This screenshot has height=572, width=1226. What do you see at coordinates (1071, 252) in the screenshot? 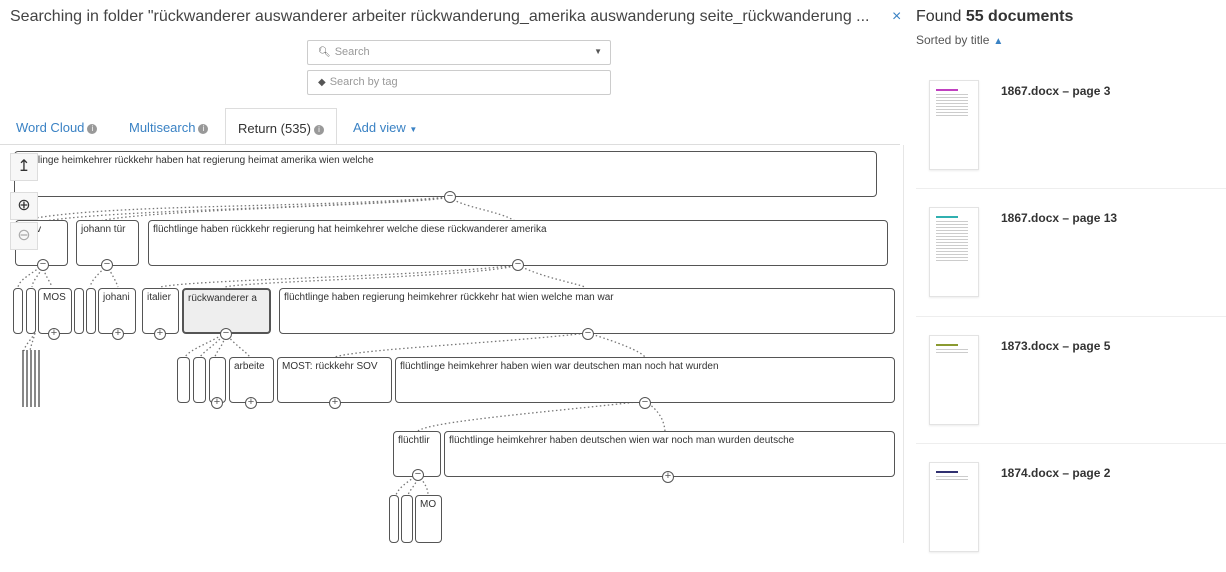
I see `result-card: 1867.docx – page 13` at bounding box center [1071, 252].